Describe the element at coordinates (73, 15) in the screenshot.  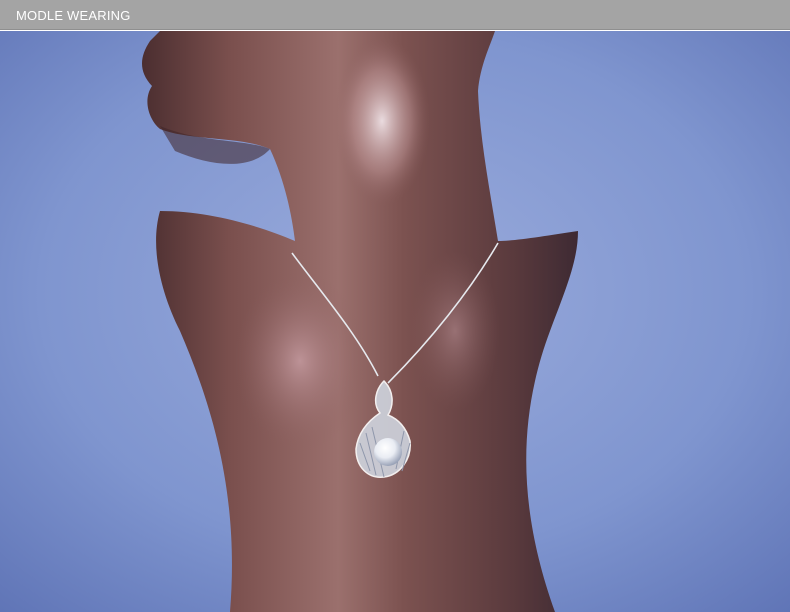
I see `section-title: MODLE WEARING` at that location.